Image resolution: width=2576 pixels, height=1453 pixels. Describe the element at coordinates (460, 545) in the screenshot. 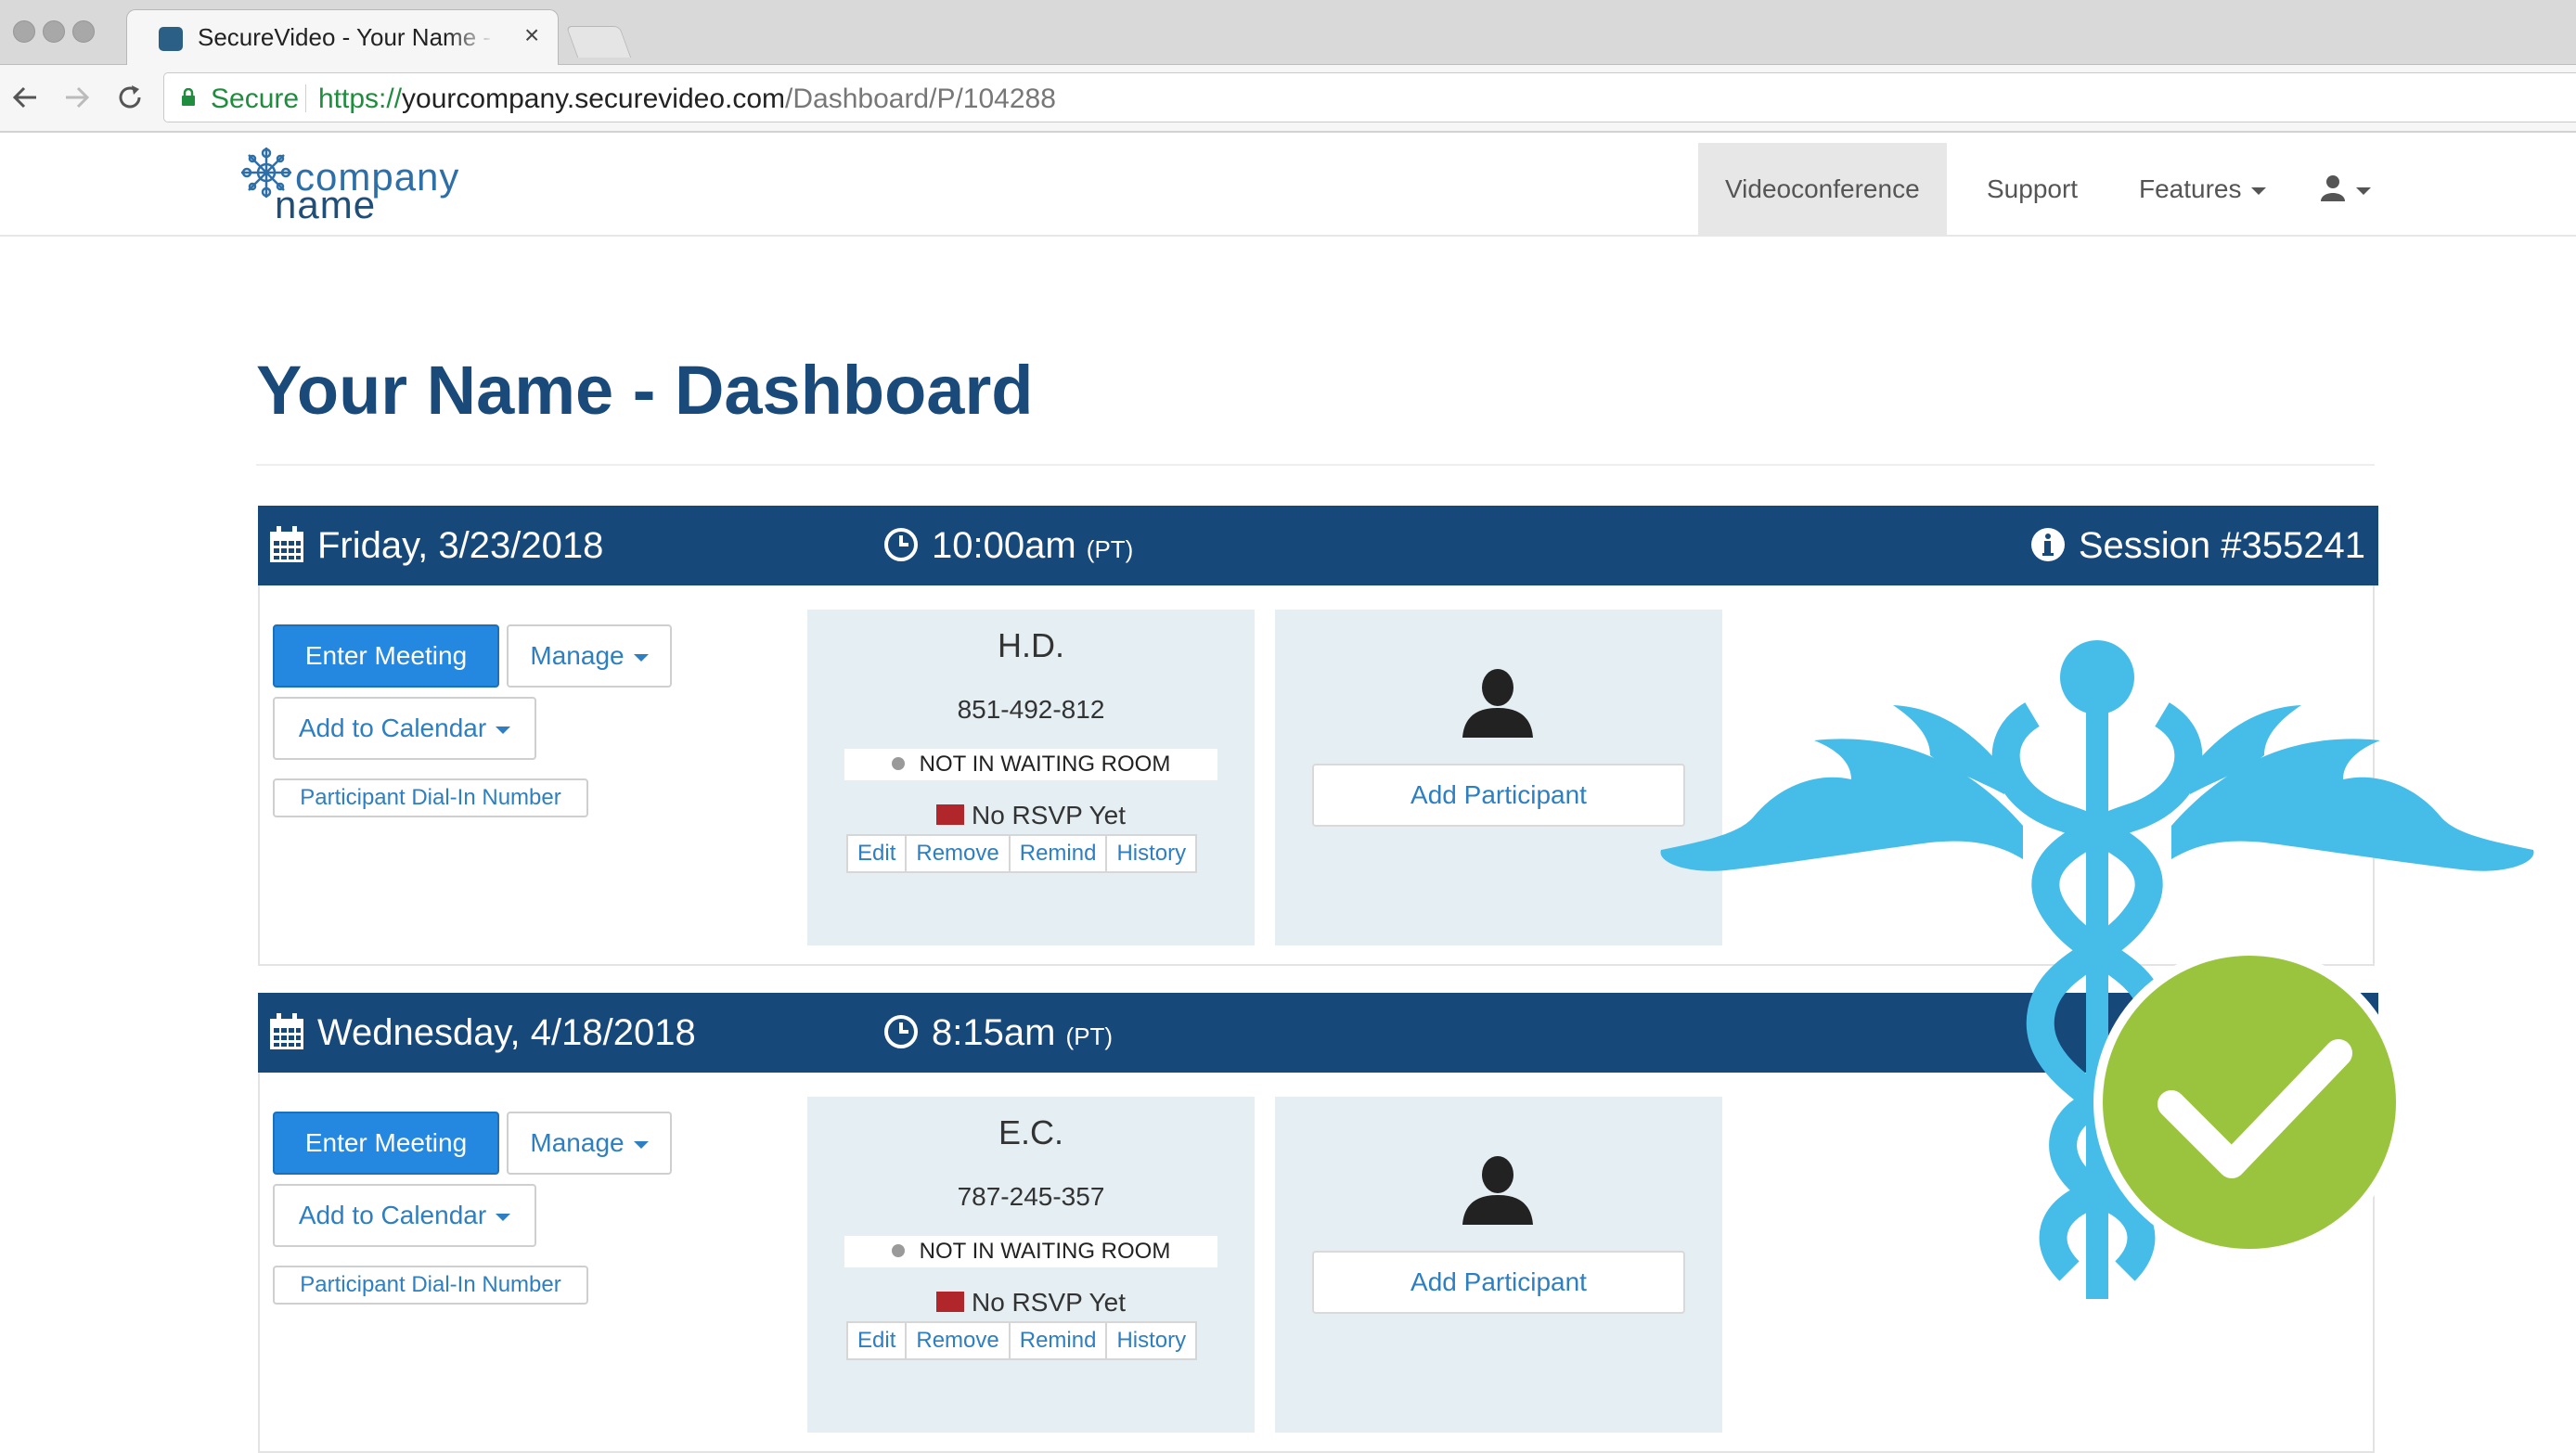

I see `session-date-text: Friday, 3/23/2018` at that location.